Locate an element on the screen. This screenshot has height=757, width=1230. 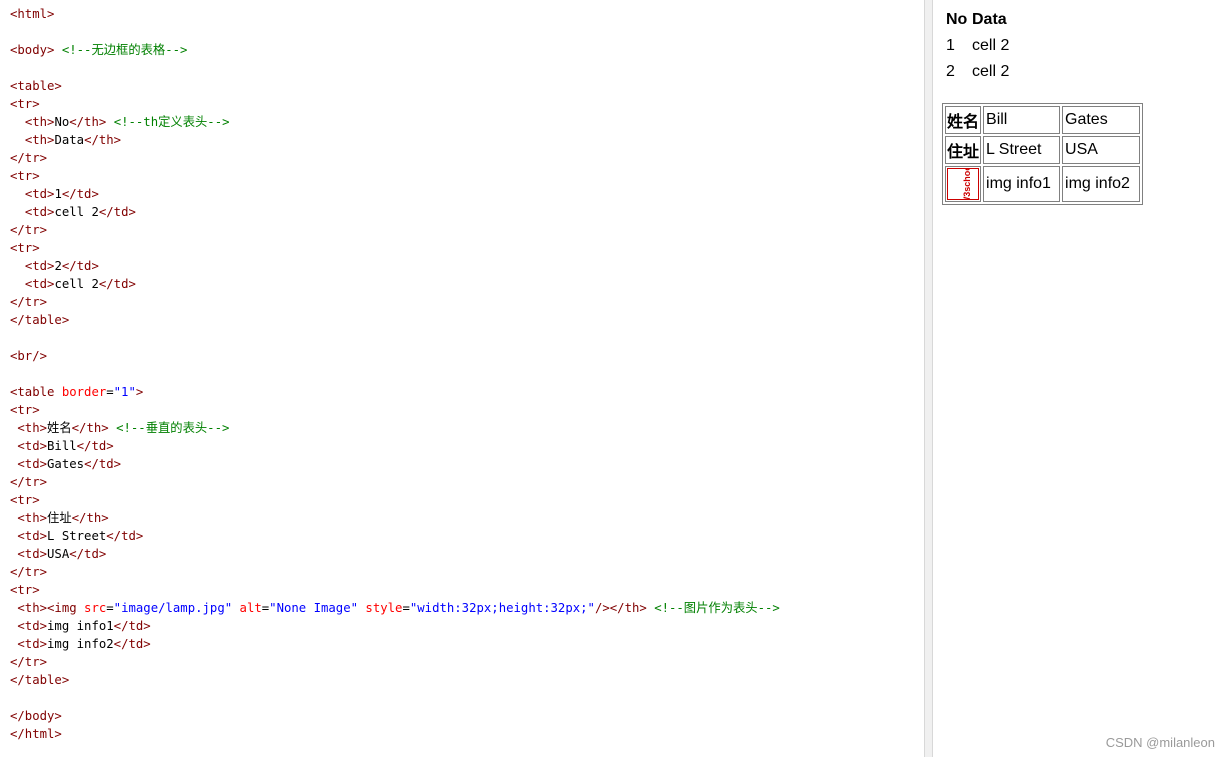
code-token: Gates is located at coordinates (66, 464).